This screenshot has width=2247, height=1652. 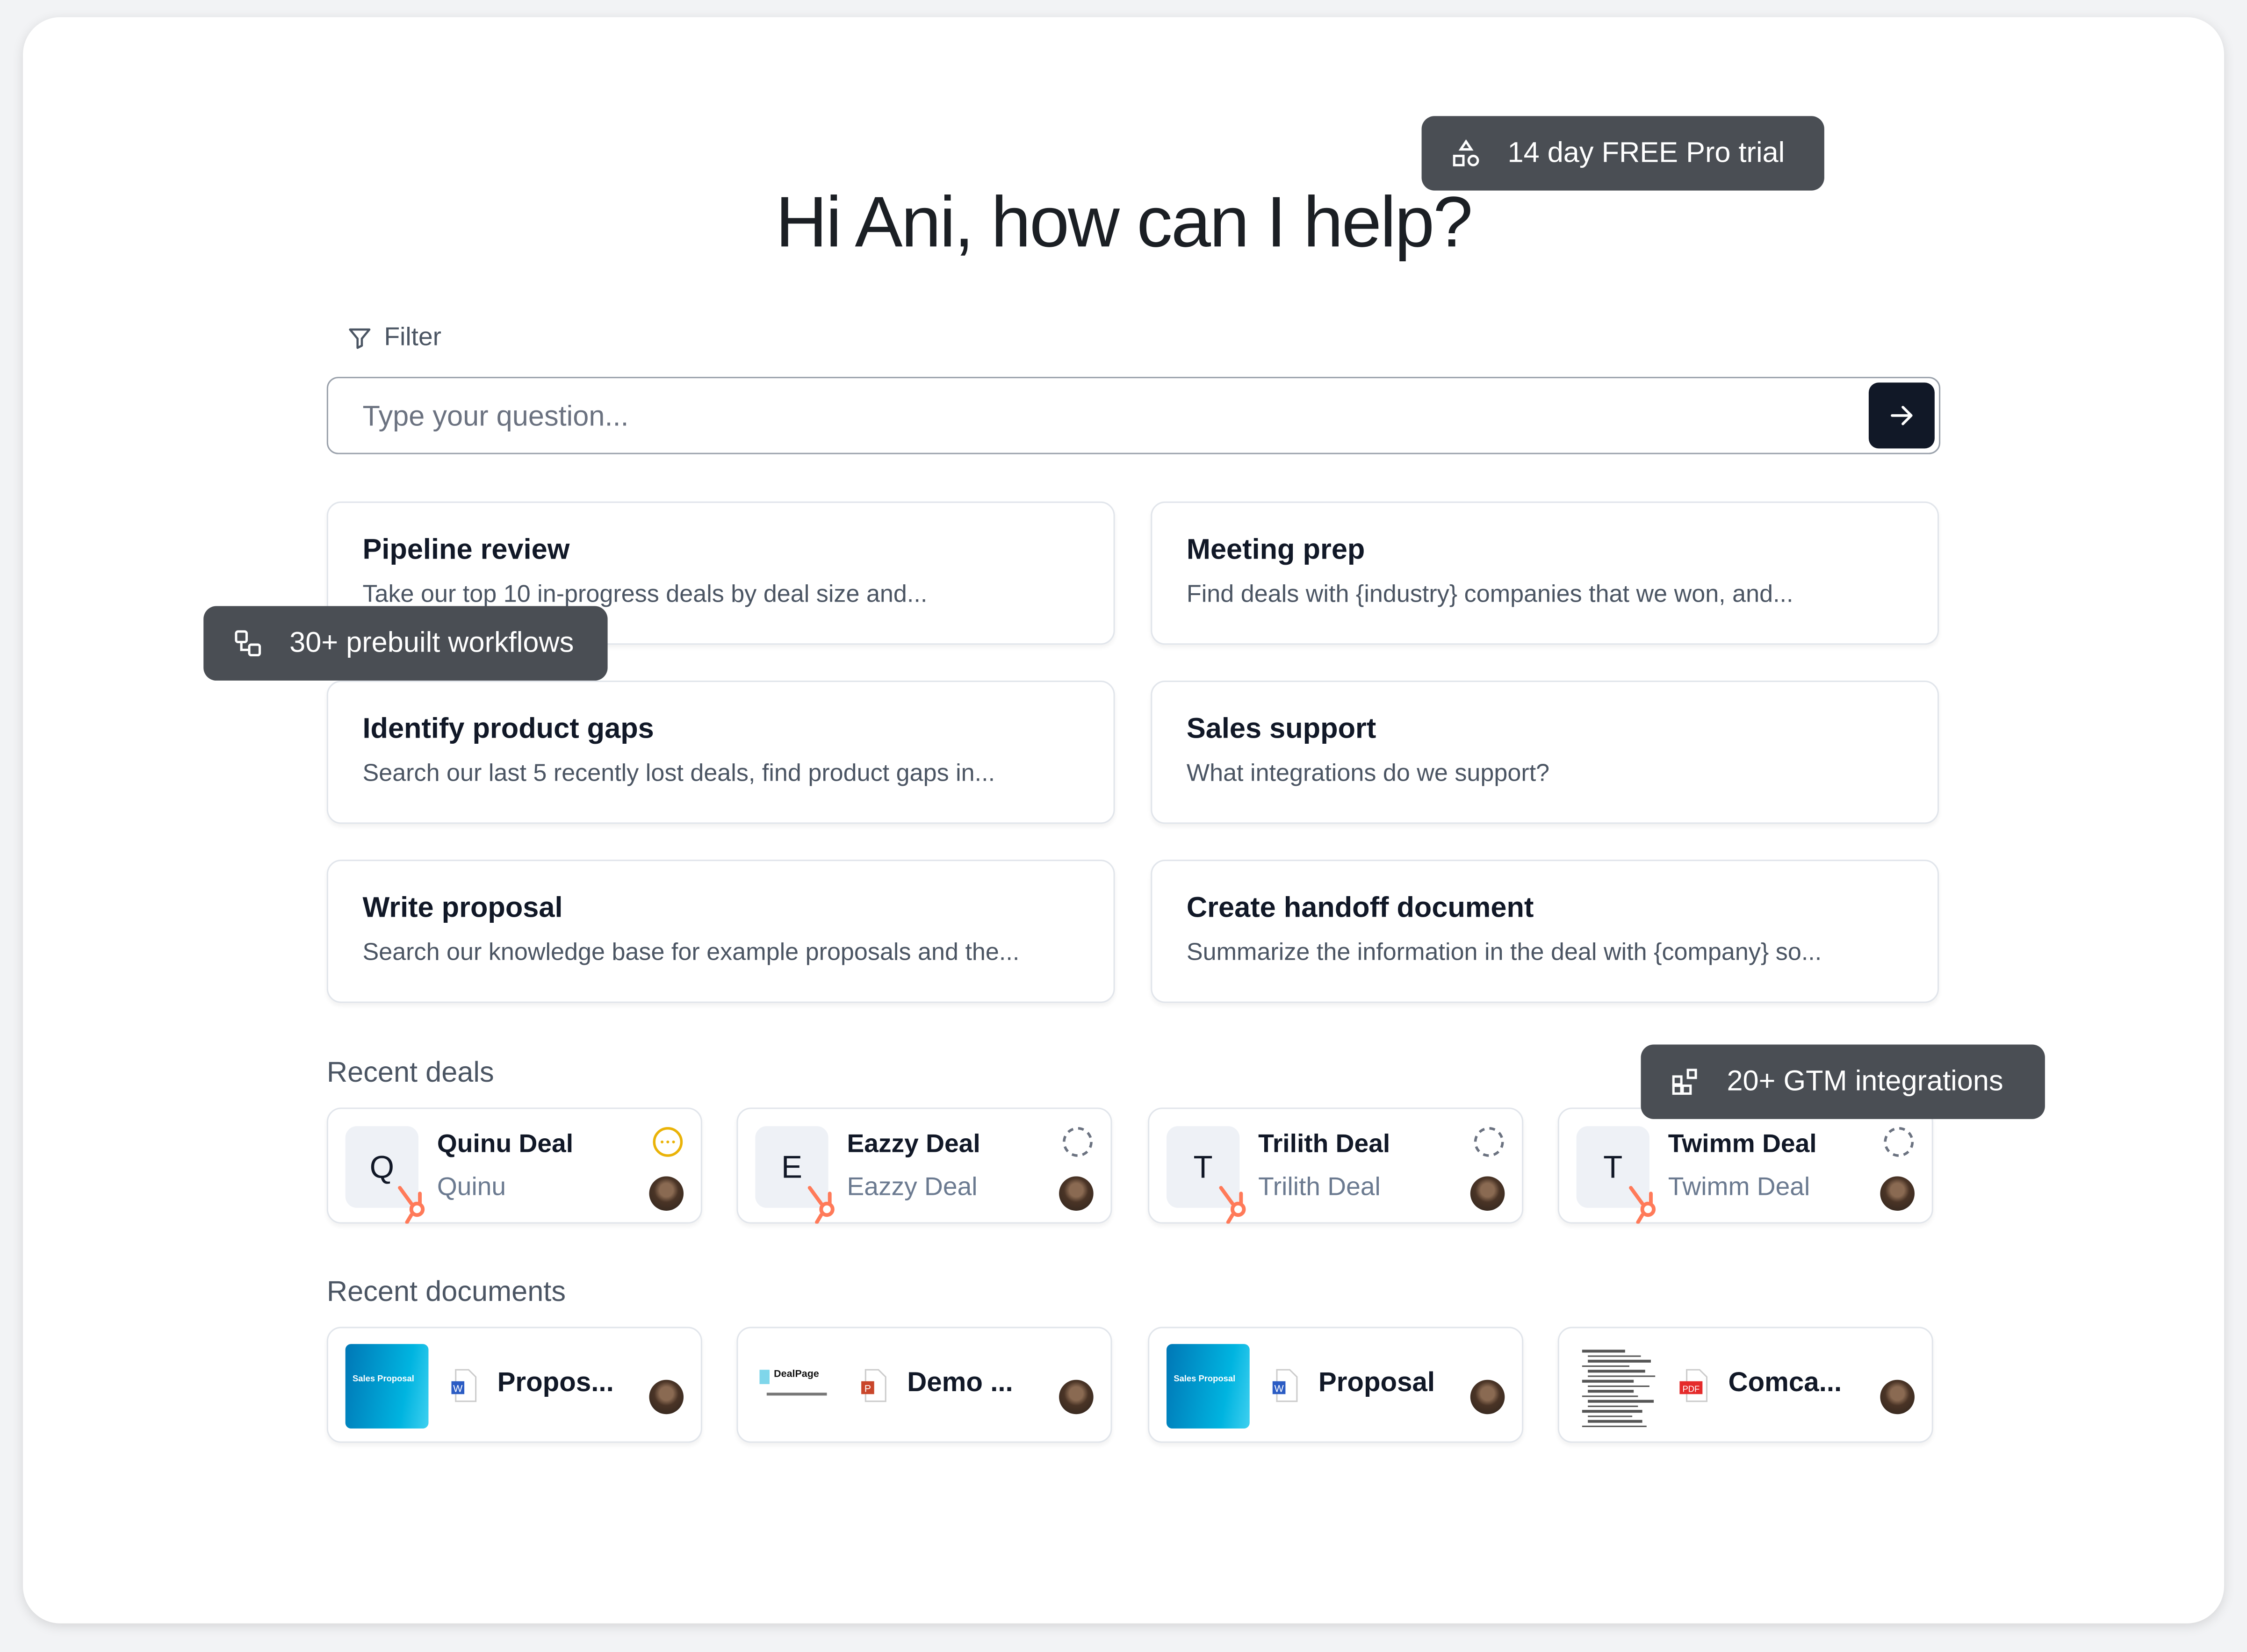 I want to click on prompt-title: Write proposal, so click(x=462, y=908).